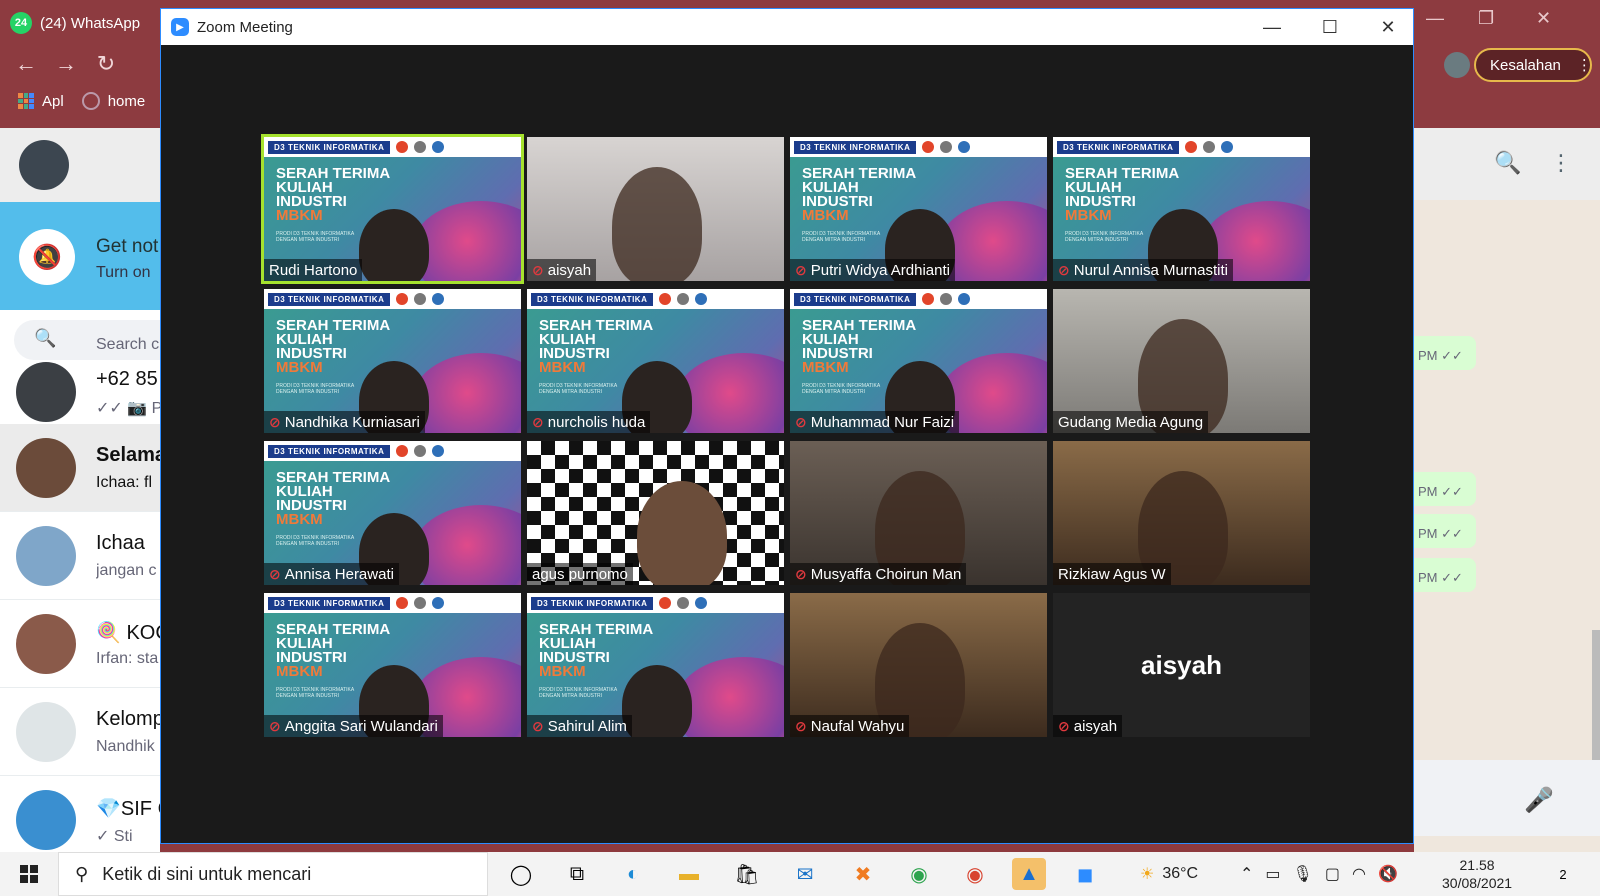 Image resolution: width=1600 pixels, height=896 pixels. I want to click on browser-tab-whatsapp: 24 (24) WhatsApp, so click(75, 23).